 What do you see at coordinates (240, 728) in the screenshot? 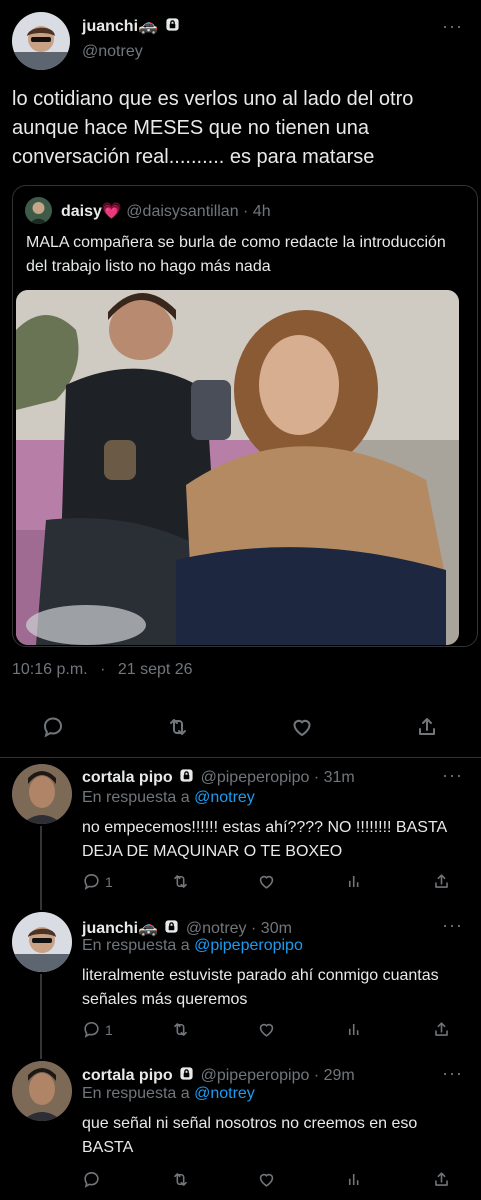
I see `tweet-actions` at bounding box center [240, 728].